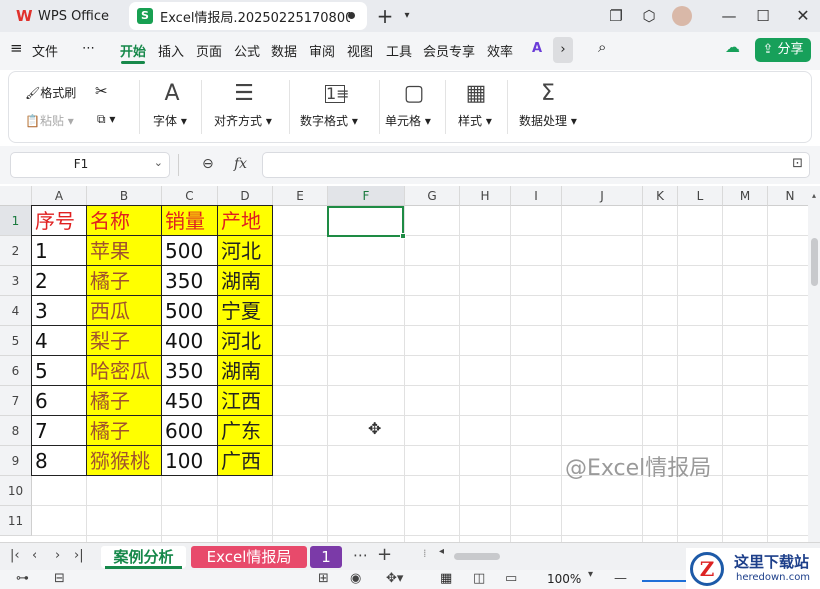 The height and width of the screenshot is (589, 820). Describe the element at coordinates (16, 401) in the screenshot. I see `row-header-7: 7` at that location.